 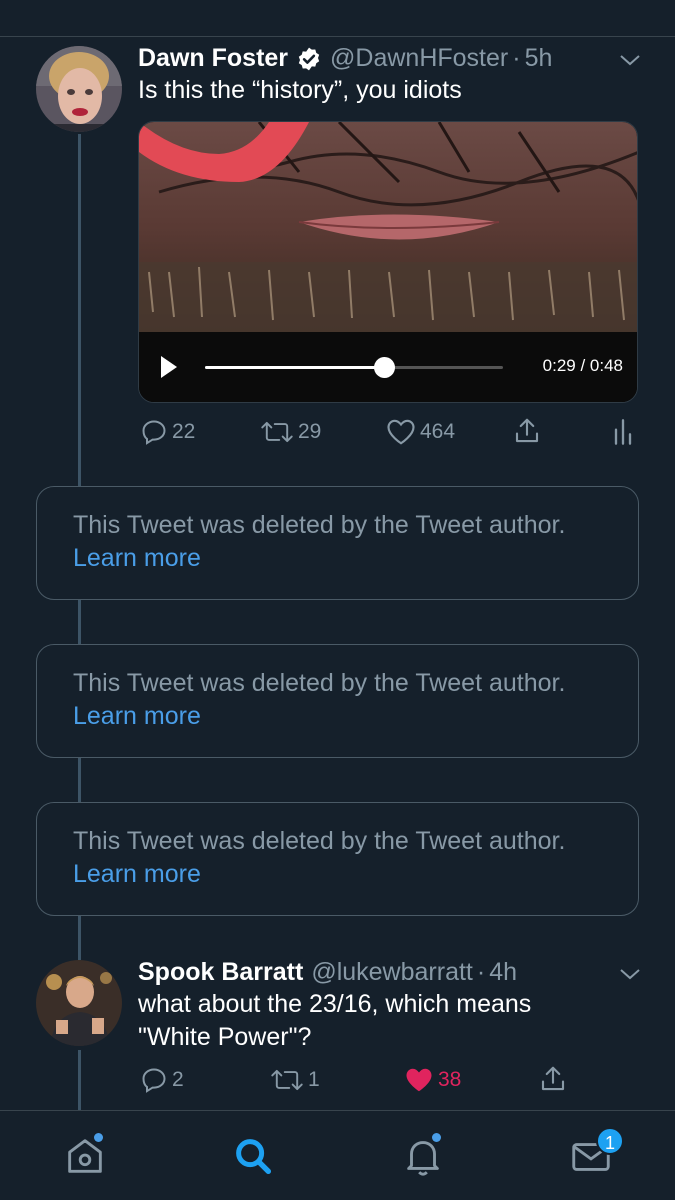 I want to click on like-button: 464, so click(x=420, y=432).